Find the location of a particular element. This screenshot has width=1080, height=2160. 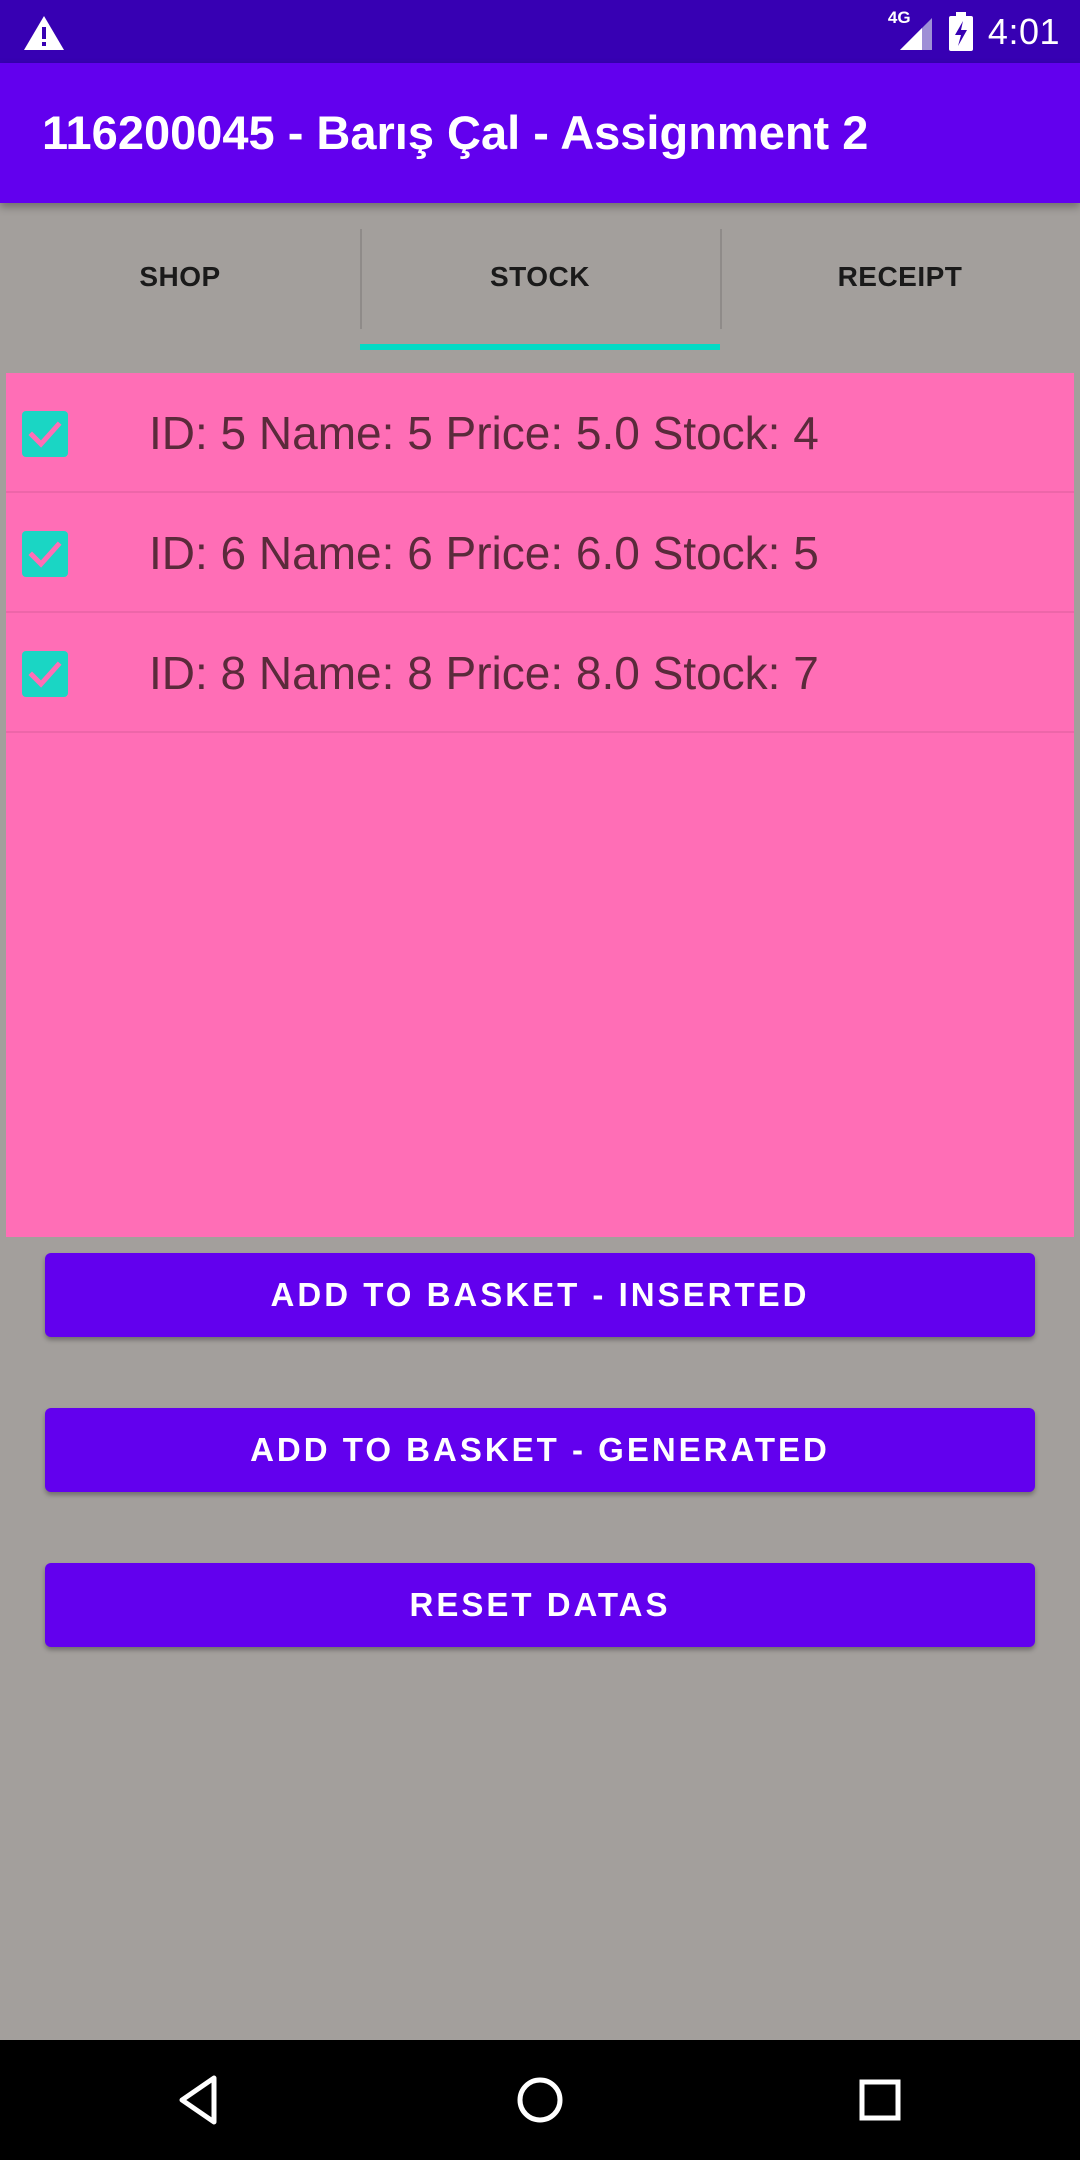

status-time: 4:01 is located at coordinates (1023, 31).